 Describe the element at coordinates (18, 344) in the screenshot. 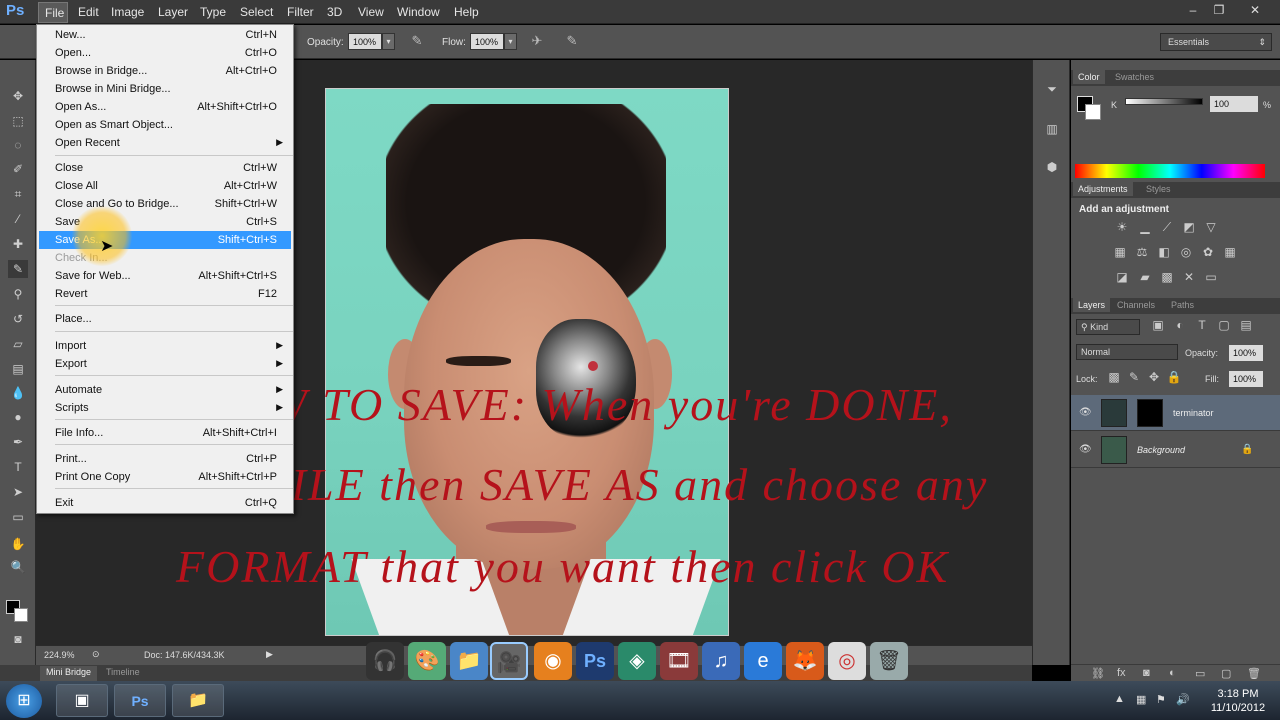

I see `eraser-tool-icon: ▱` at that location.